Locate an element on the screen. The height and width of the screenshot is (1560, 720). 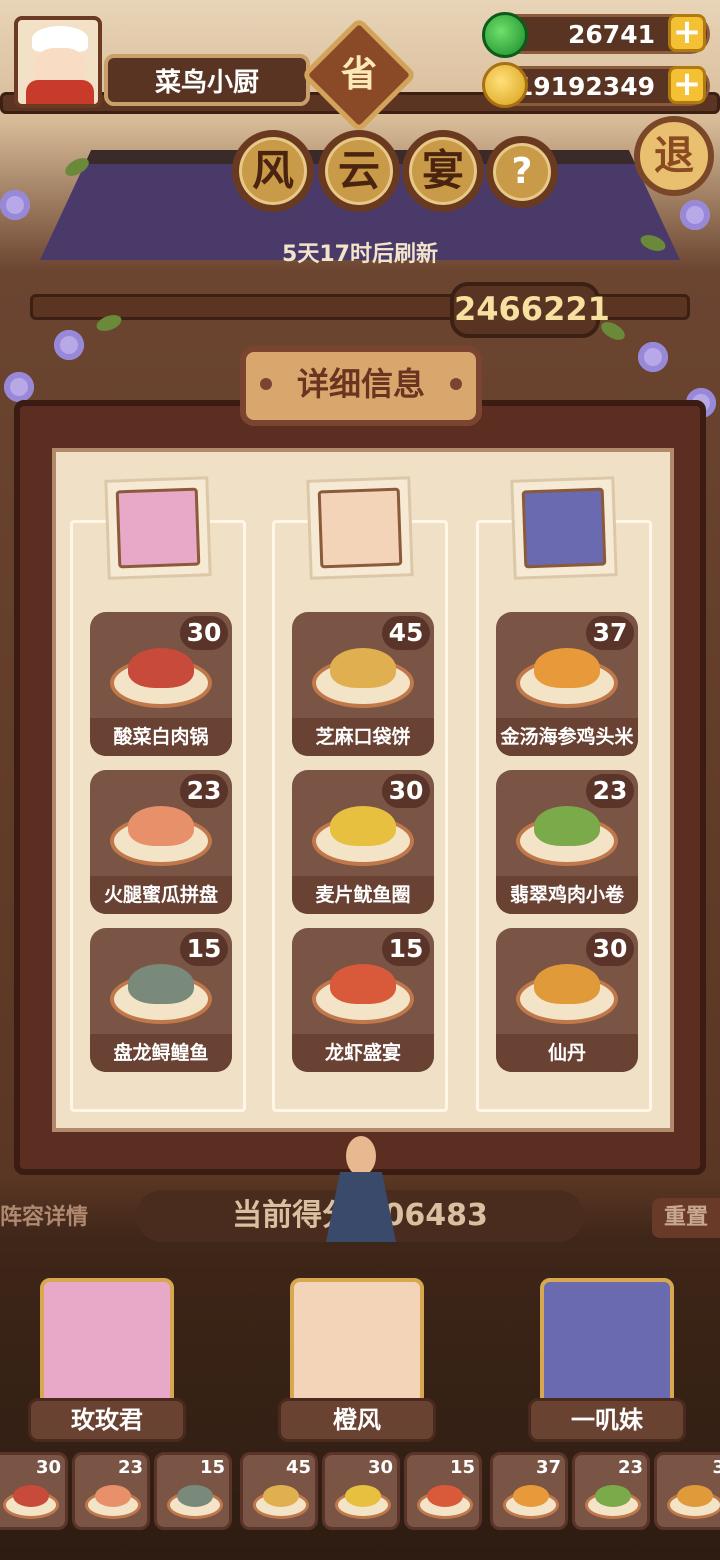
tassel-ornament is located at coordinates (361, 1191).